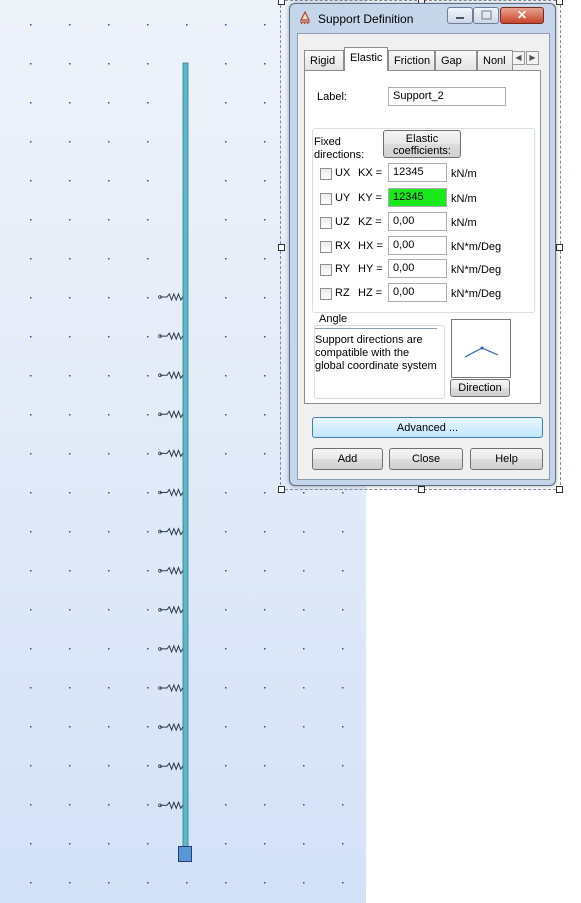 Image resolution: width=581 pixels, height=903 pixels. What do you see at coordinates (417, 268) in the screenshot?
I see `ry-value-input: 0,00` at bounding box center [417, 268].